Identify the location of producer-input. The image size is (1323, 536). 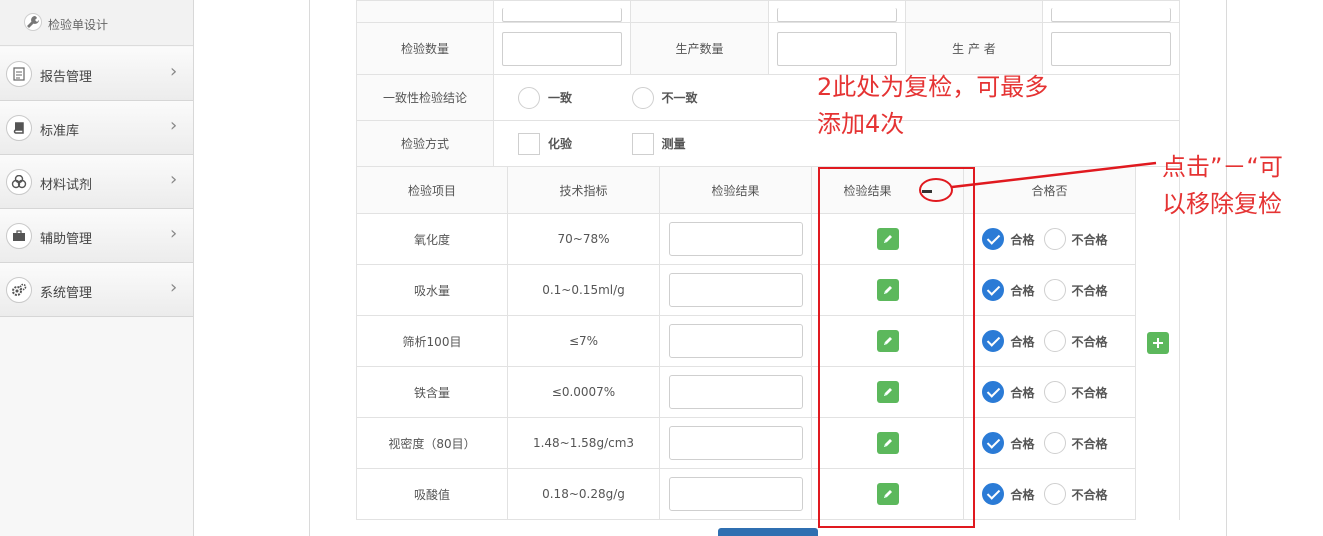
(1111, 48).